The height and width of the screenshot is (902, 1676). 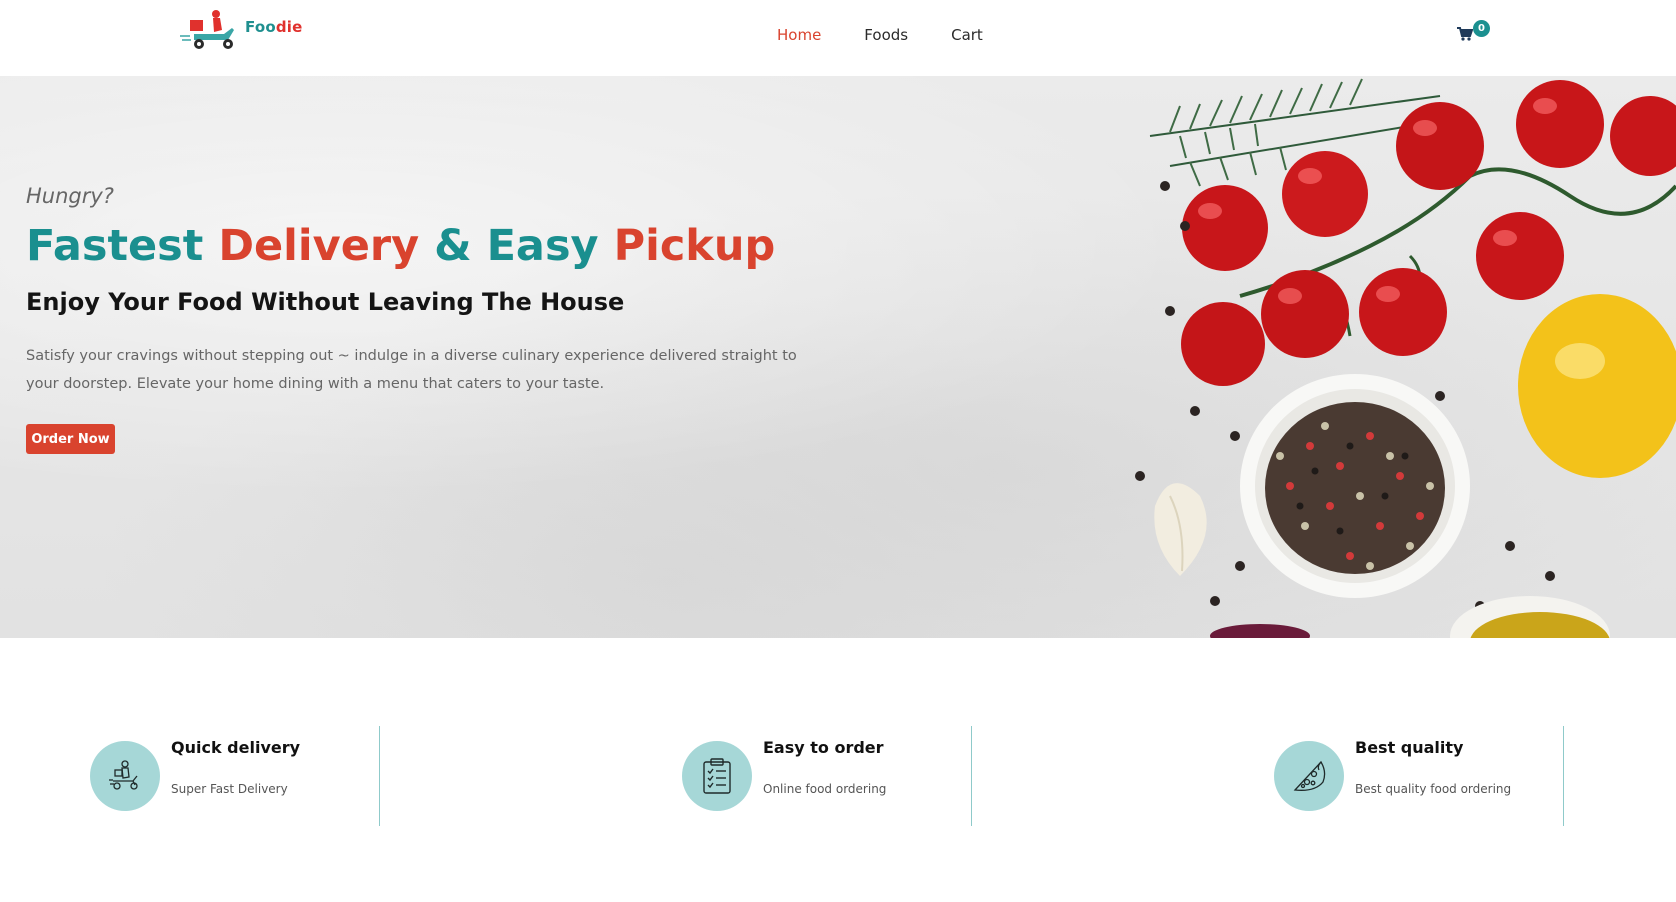 What do you see at coordinates (823, 747) in the screenshot?
I see `feature-title: Easy to order` at bounding box center [823, 747].